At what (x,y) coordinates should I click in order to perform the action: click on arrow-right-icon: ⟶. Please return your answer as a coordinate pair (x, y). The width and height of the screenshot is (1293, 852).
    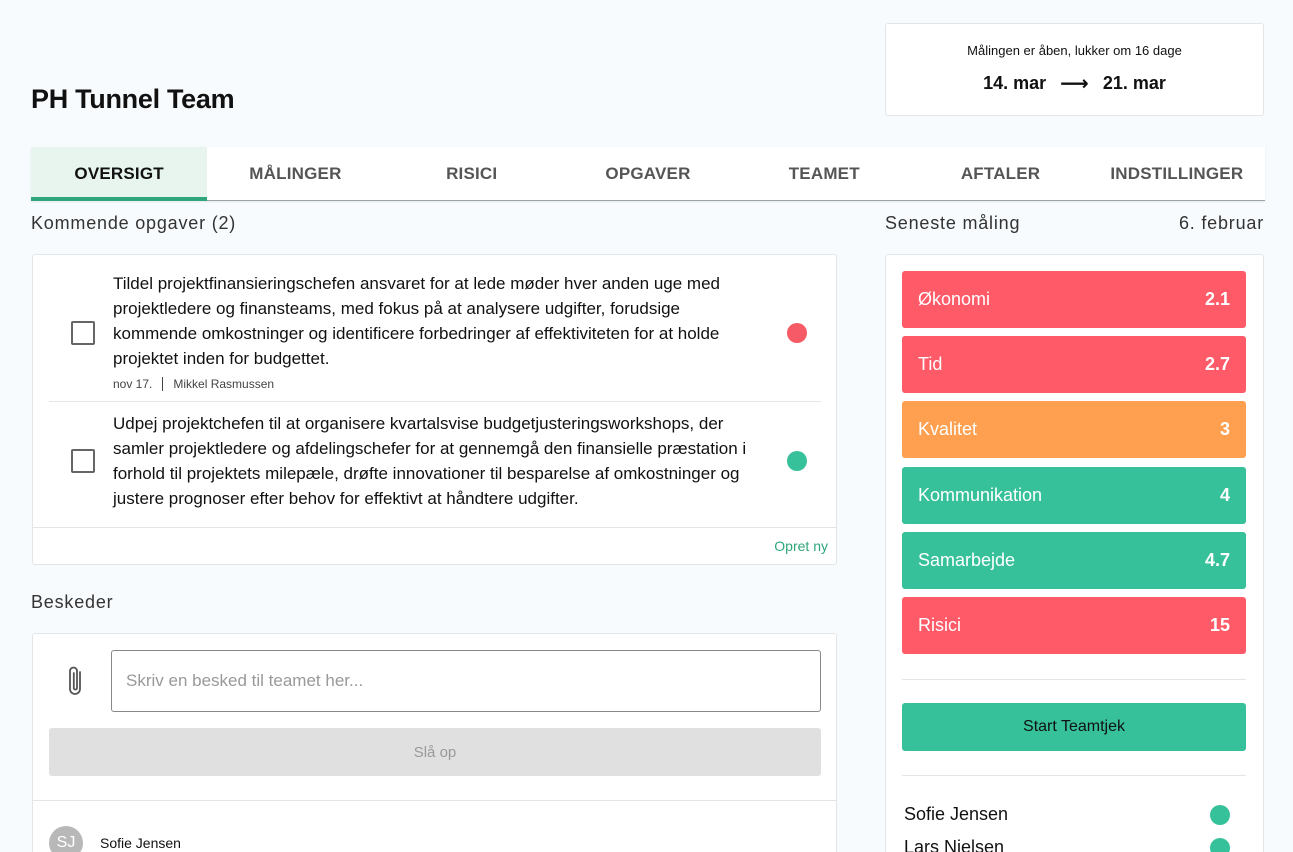
    Looking at the image, I should click on (1074, 84).